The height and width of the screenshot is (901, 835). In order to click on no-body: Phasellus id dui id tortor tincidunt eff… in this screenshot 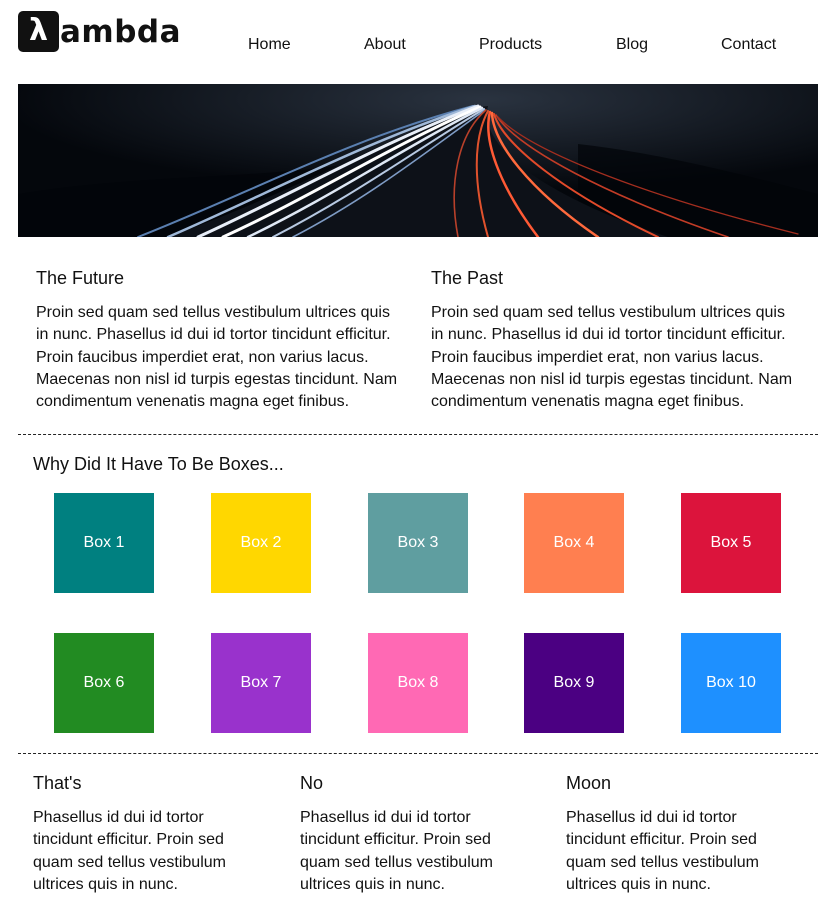, I will do `click(396, 851)`.